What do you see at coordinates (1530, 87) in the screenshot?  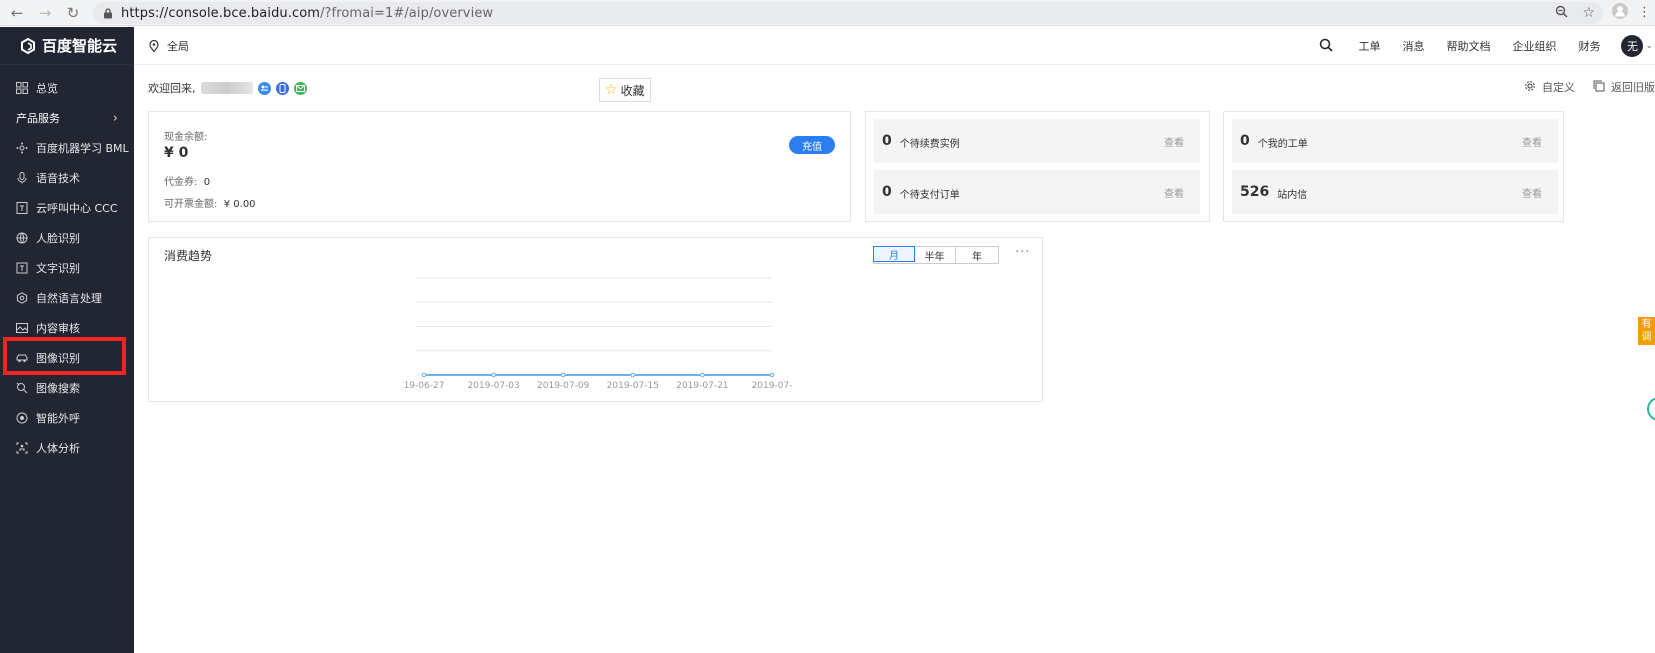 I see `gear-icon` at bounding box center [1530, 87].